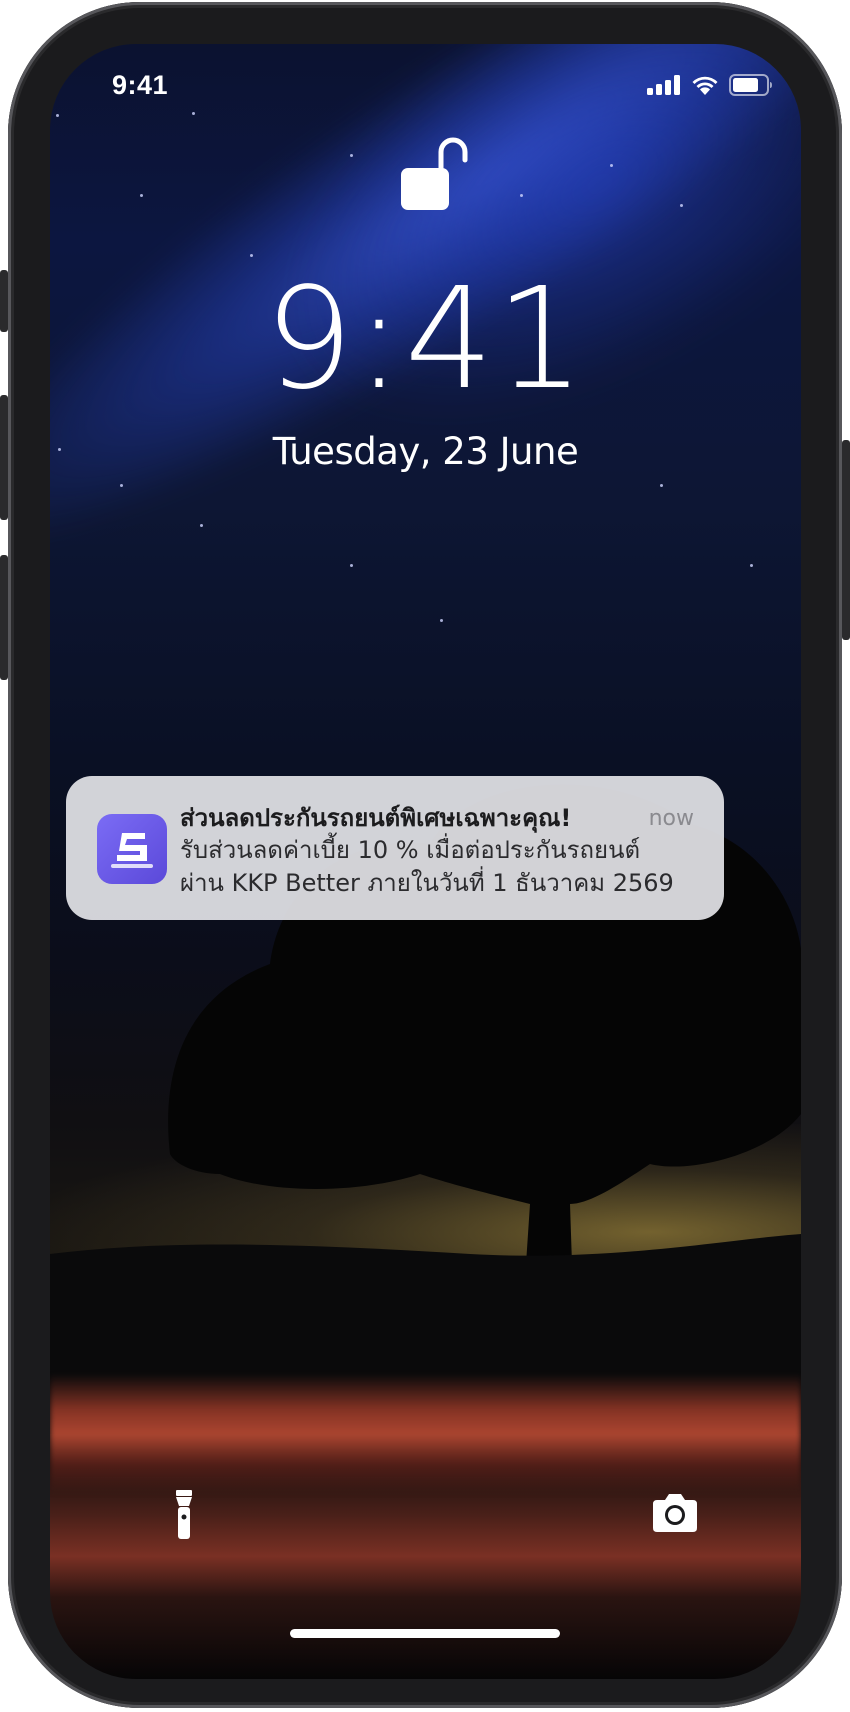  Describe the element at coordinates (425, 451) in the screenshot. I see `lock-screen-date: Tuesday, 23 June` at that location.